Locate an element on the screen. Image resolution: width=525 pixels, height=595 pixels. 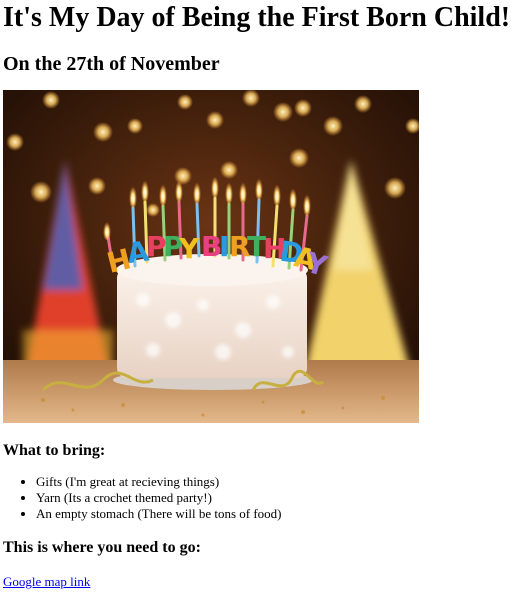
location-heading: This is where you need to go: is located at coordinates (102, 547).